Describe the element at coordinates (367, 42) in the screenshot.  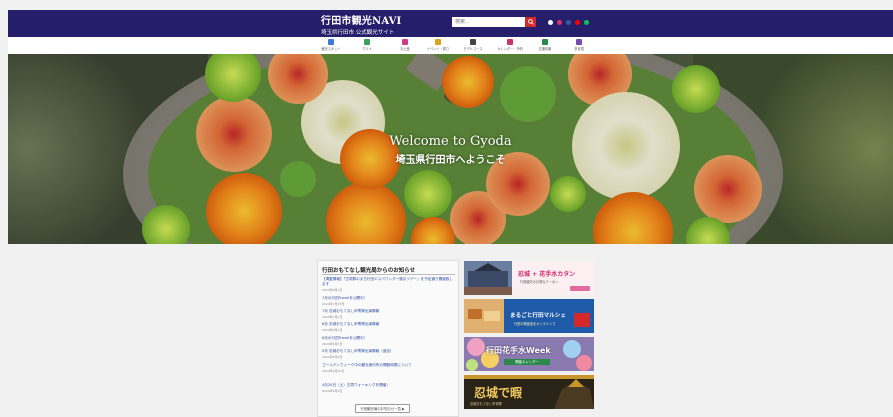
I see `fork-knife-icon` at that location.